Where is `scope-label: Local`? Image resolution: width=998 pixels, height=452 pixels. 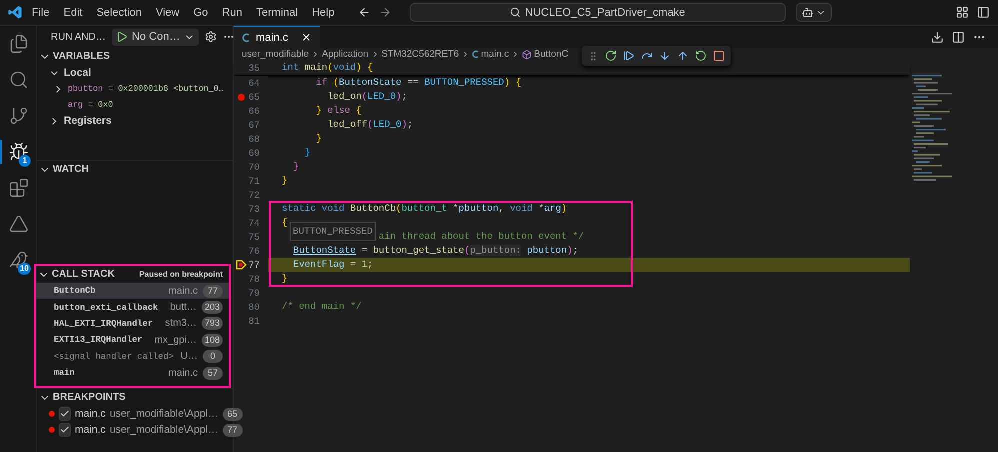 scope-label: Local is located at coordinates (78, 73).